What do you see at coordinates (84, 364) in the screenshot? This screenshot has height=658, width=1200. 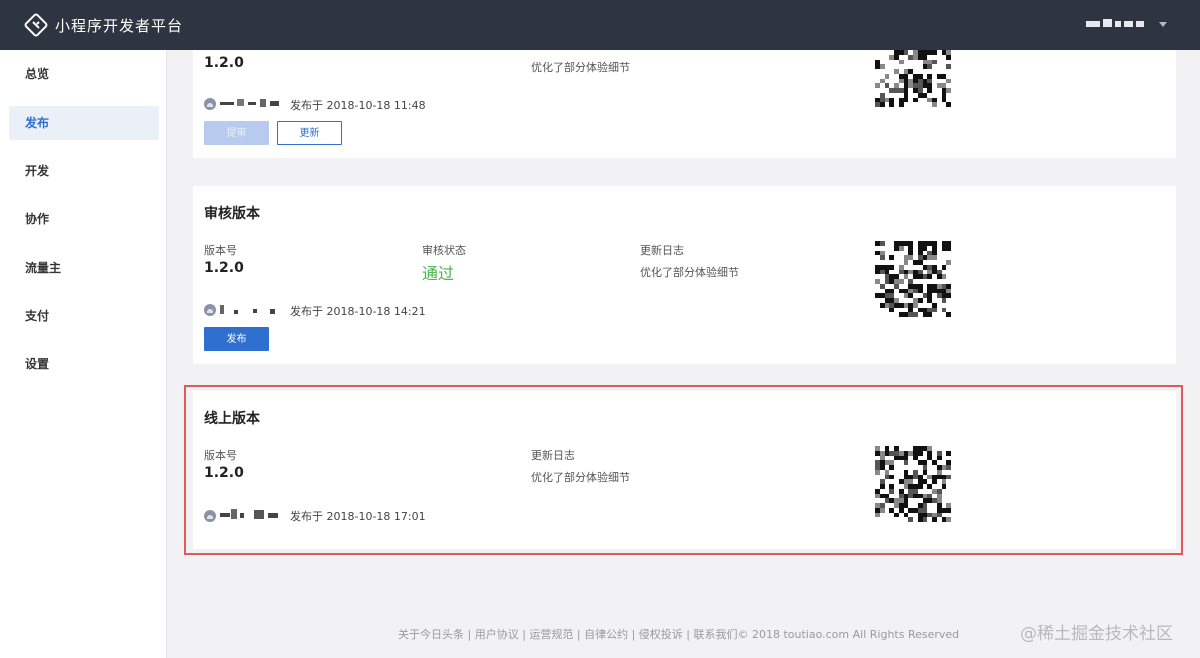 I see `sidebar-item-settings: 设置` at bounding box center [84, 364].